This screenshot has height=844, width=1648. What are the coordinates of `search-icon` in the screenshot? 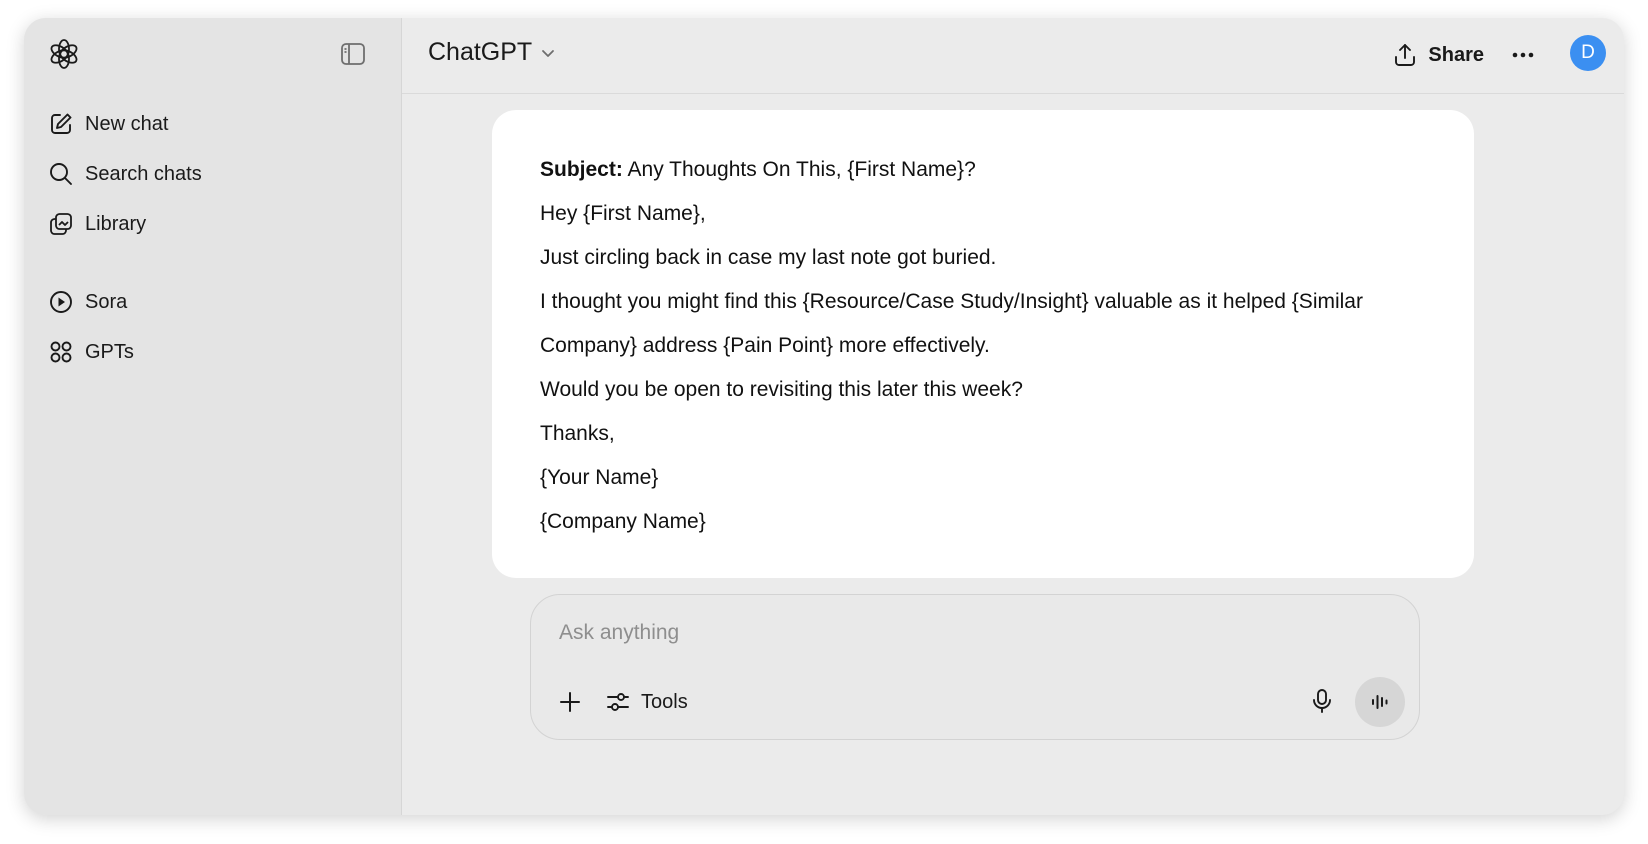 It's located at (61, 174).